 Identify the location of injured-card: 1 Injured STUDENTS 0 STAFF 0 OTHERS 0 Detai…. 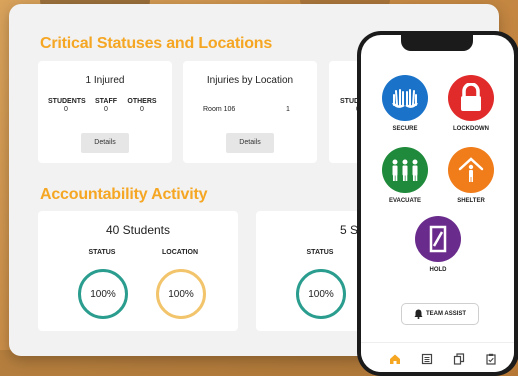
(105, 112).